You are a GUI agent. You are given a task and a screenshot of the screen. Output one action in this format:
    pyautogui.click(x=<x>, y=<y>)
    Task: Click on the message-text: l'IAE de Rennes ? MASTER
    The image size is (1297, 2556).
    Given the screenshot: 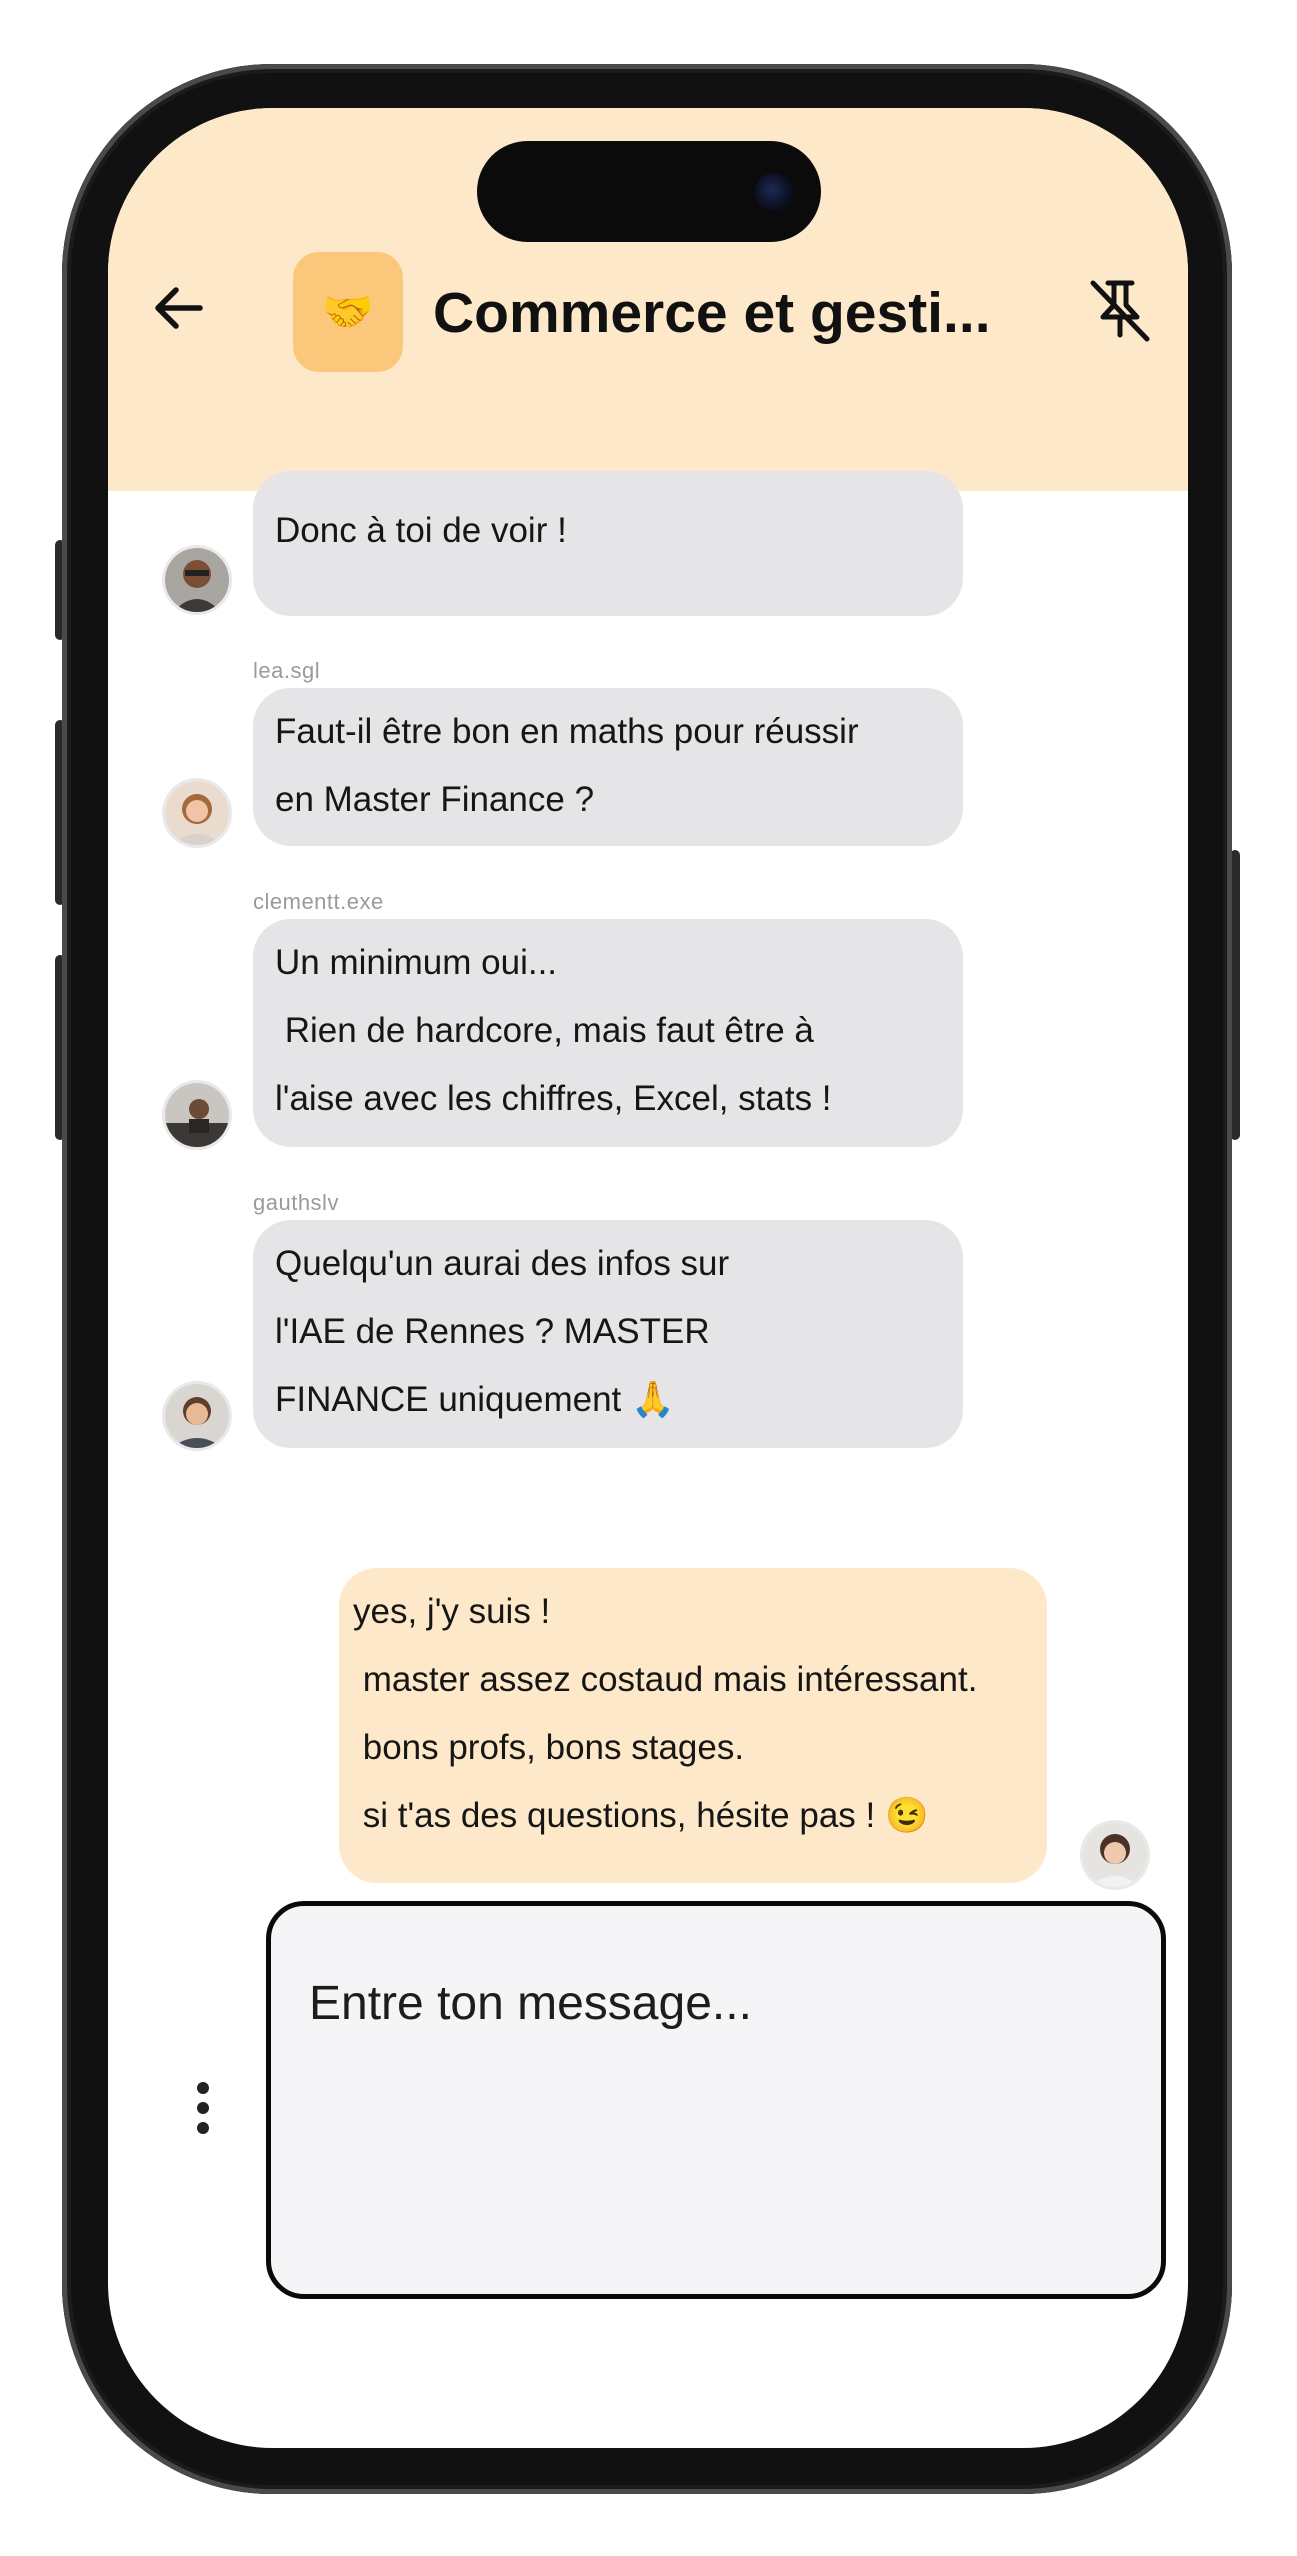 What is the action you would take?
    pyautogui.click(x=492, y=1331)
    